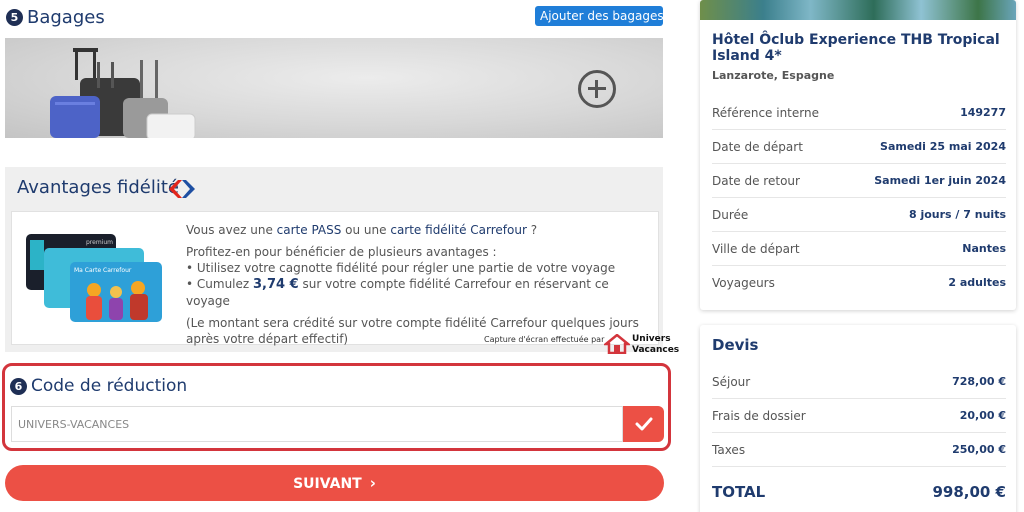 This screenshot has height=512, width=1024. Describe the element at coordinates (675, 17) in the screenshot. I see `plus-circle-icon: +` at that location.